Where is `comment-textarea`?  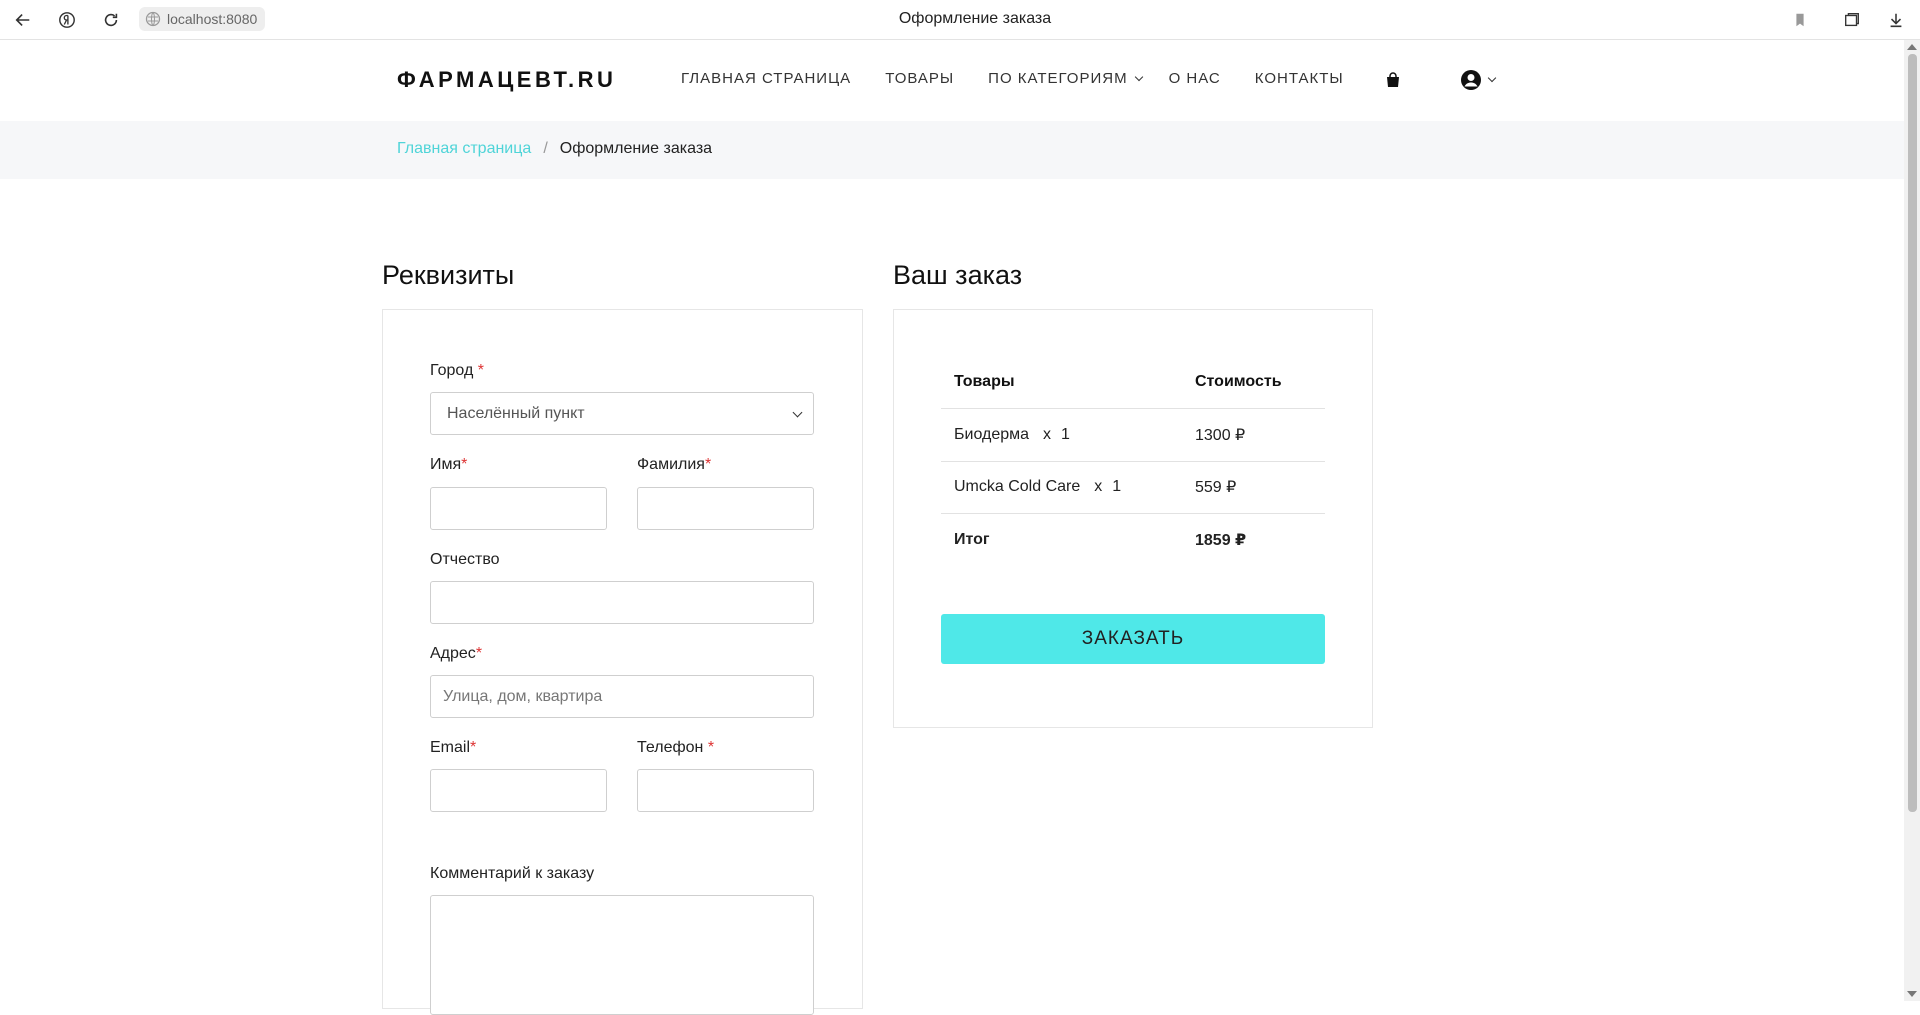 comment-textarea is located at coordinates (622, 955).